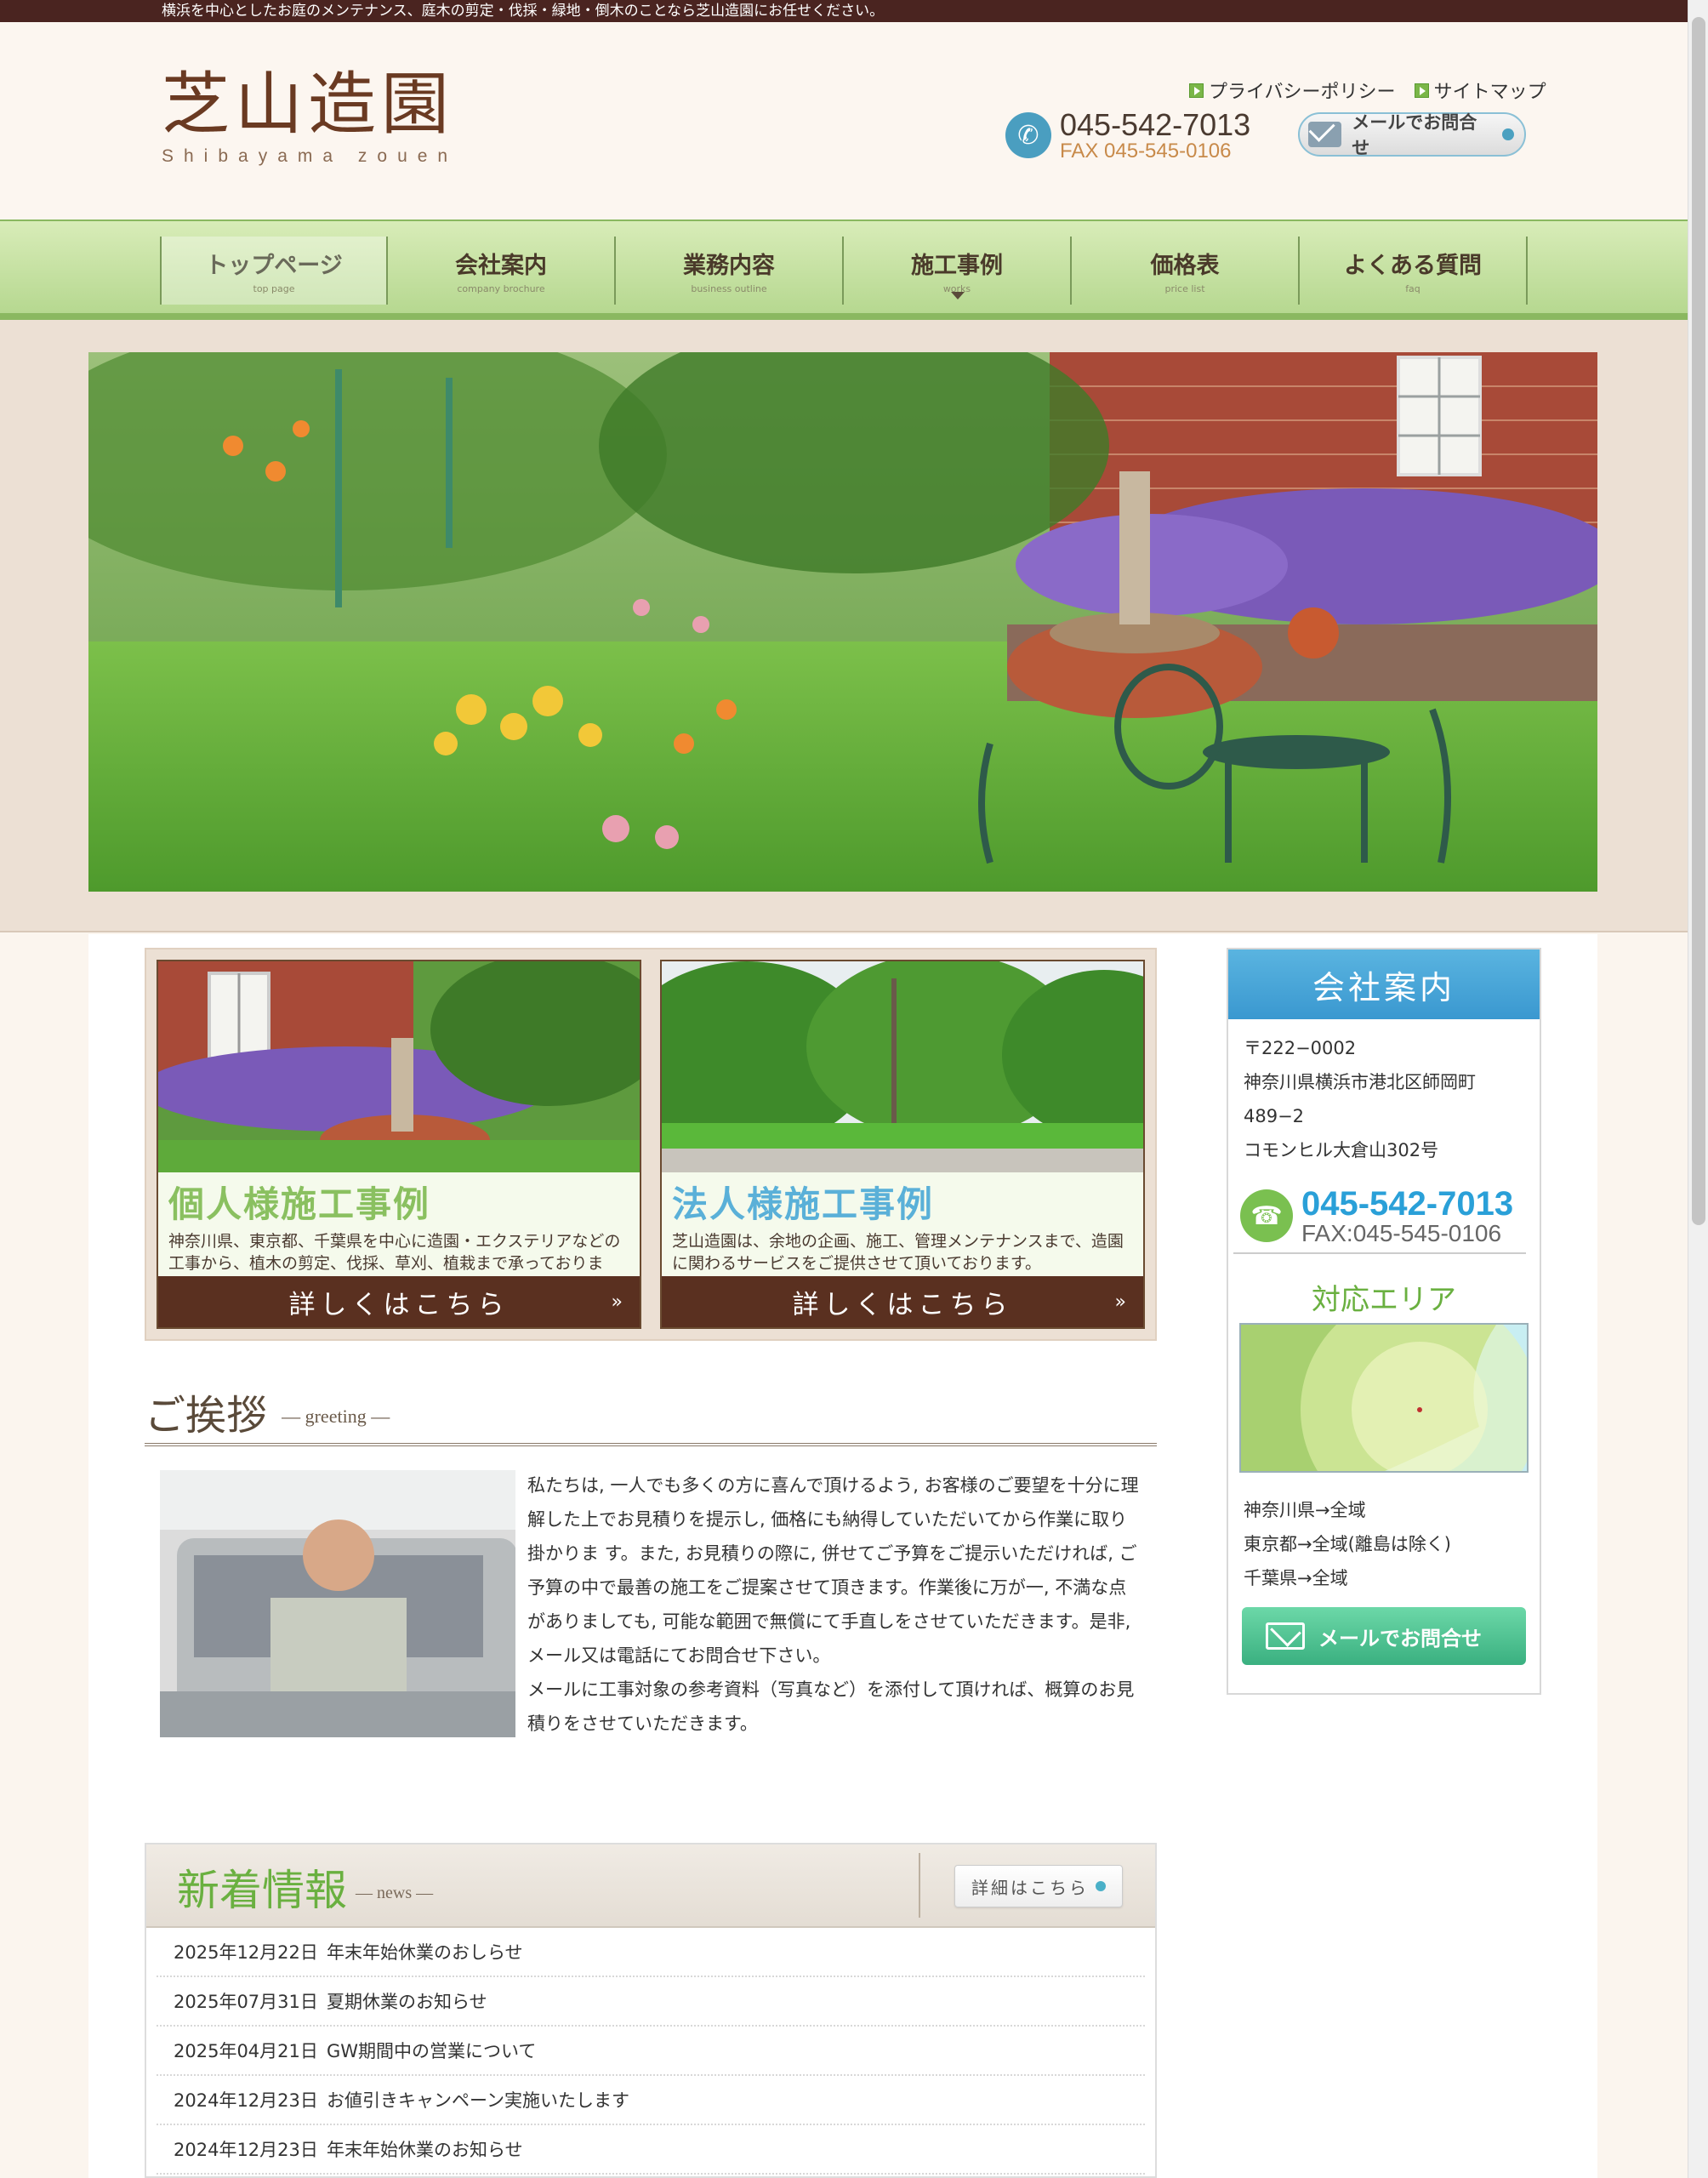 The width and height of the screenshot is (1708, 2178). What do you see at coordinates (1384, 1300) in the screenshot?
I see `service-area-title: 対応エリア` at bounding box center [1384, 1300].